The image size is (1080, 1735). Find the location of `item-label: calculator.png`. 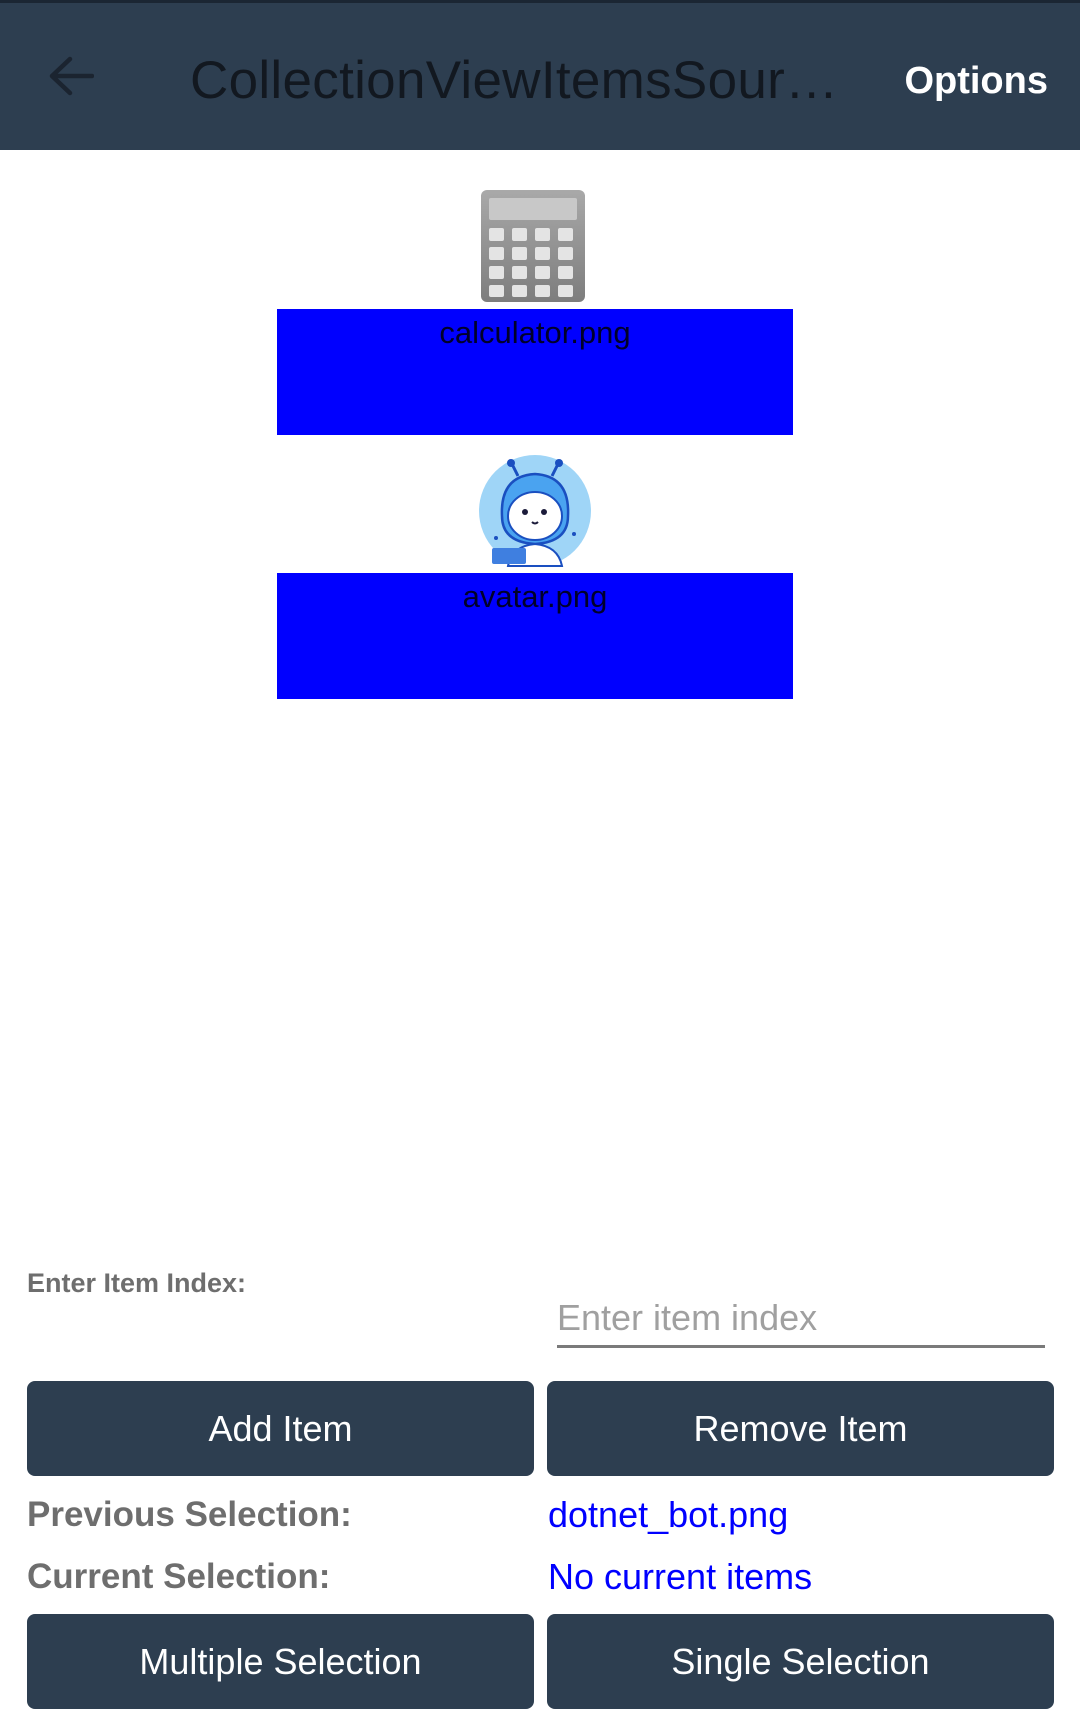

item-label: calculator.png is located at coordinates (535, 332).